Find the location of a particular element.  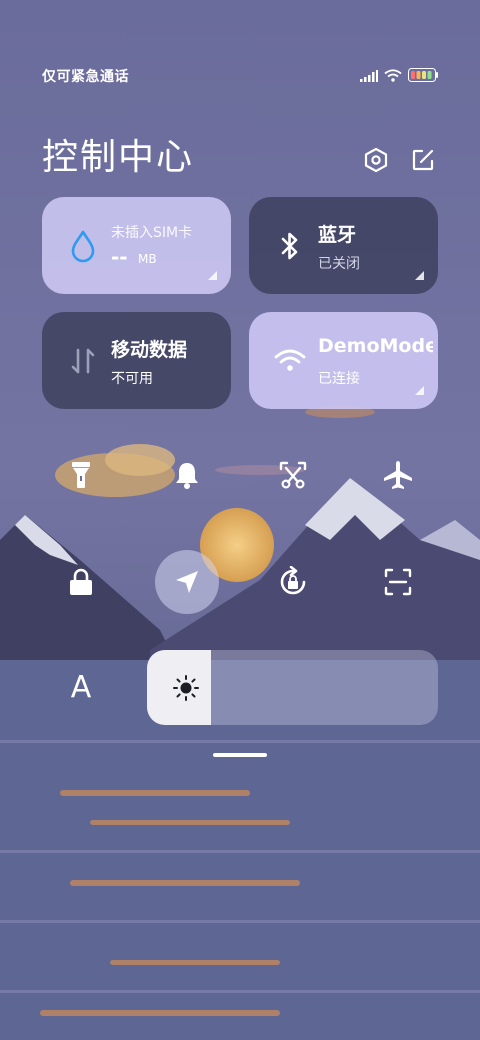

settings-button is located at coordinates (376, 160).